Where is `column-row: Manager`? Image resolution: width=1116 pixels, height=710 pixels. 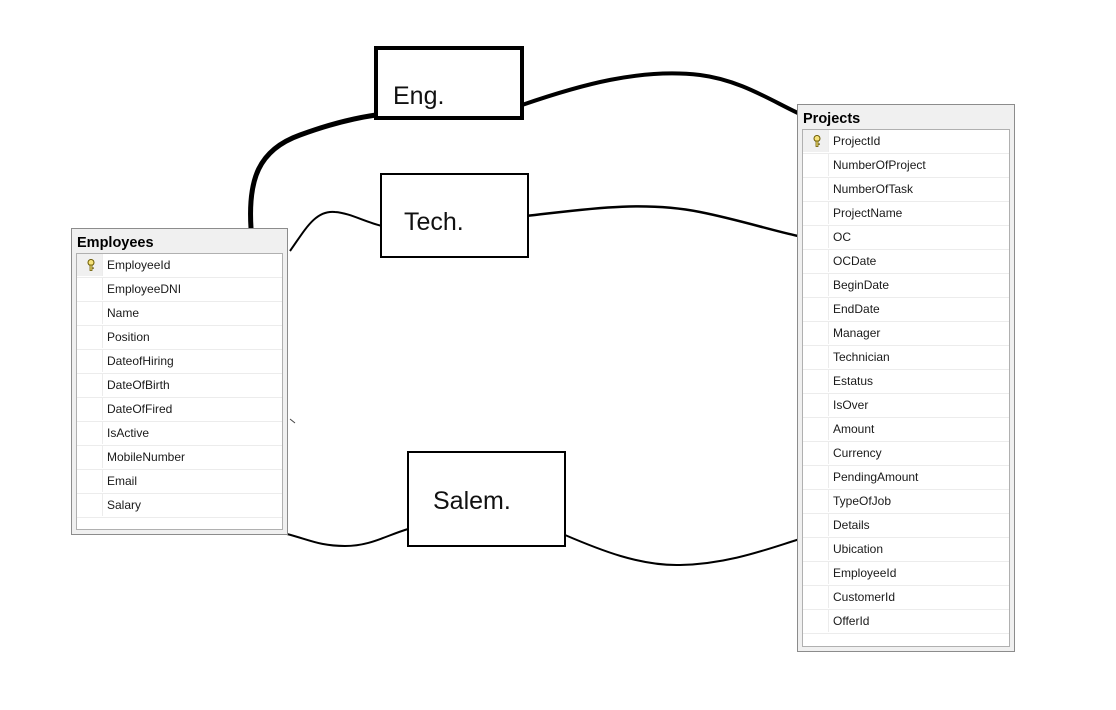
column-row: Manager is located at coordinates (906, 334).